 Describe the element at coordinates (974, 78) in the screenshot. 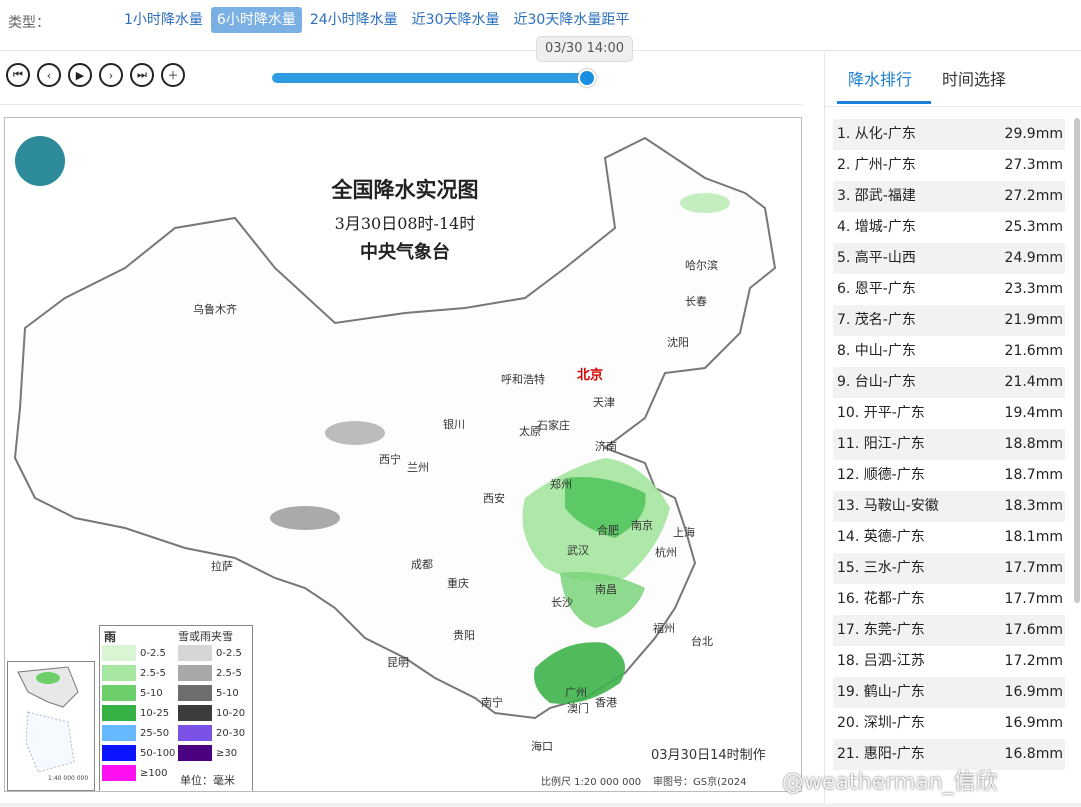

I see `tab-time-select: 时间选择` at that location.